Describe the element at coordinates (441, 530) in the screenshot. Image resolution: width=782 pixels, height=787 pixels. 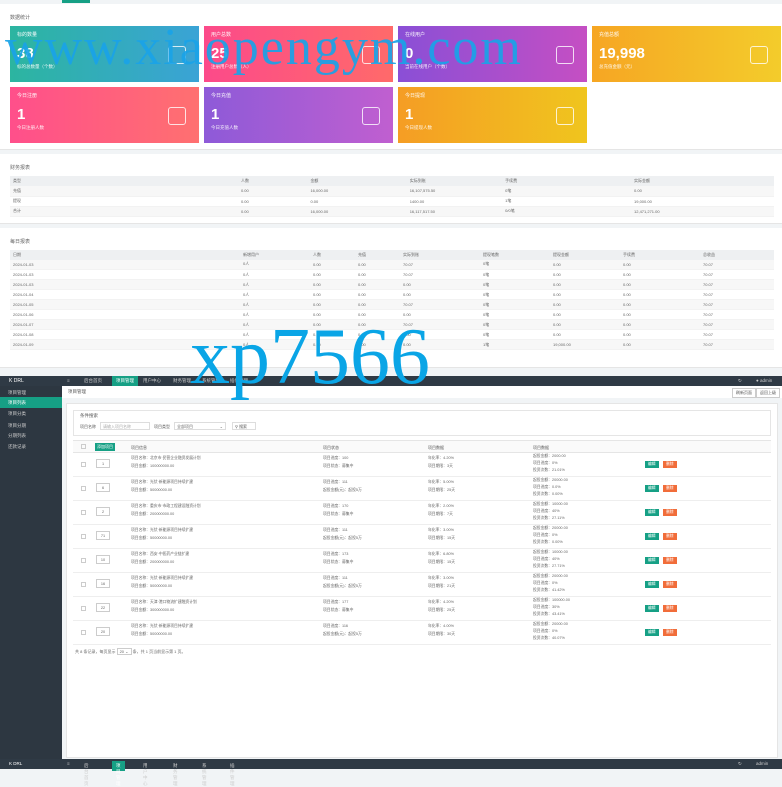
I see `cell-text: 年化率：3.00%` at that location.